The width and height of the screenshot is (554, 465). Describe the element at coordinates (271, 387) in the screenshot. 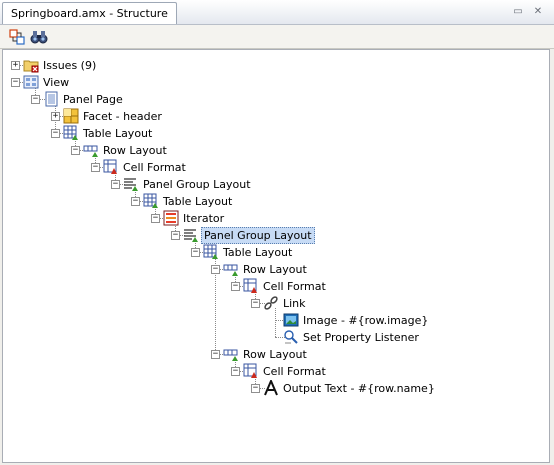

I see `output-text-icon` at that location.